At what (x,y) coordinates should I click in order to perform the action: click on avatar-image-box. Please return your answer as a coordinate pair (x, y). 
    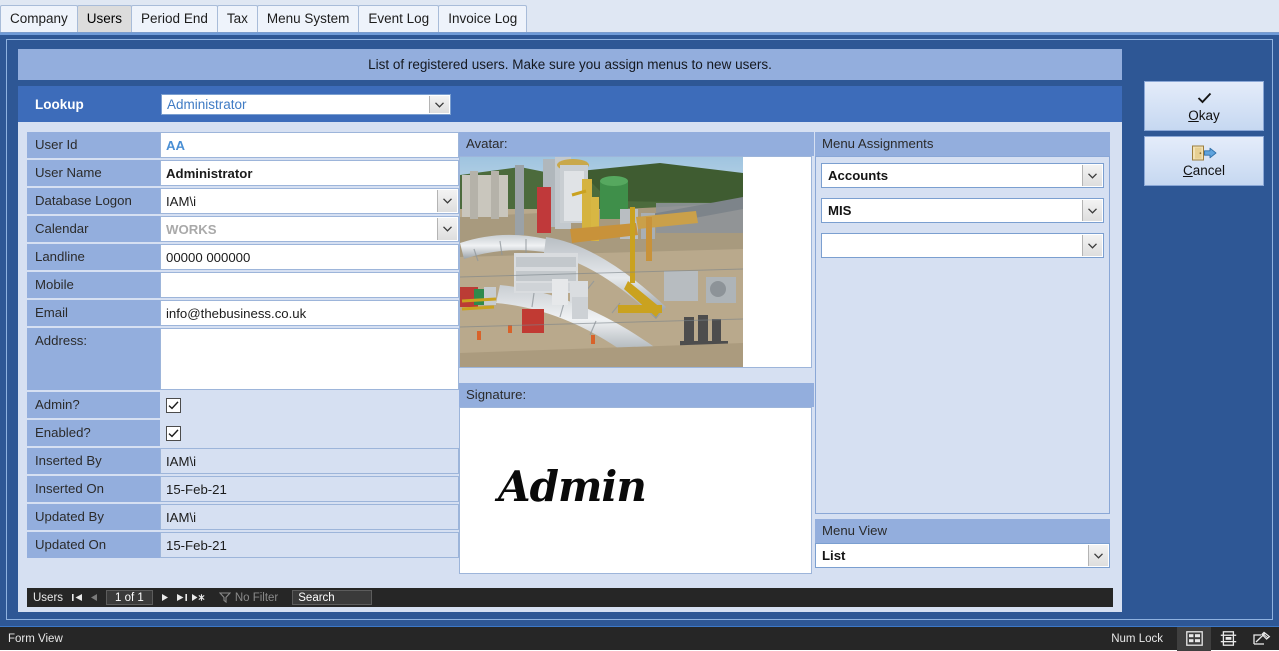
    Looking at the image, I should click on (635, 262).